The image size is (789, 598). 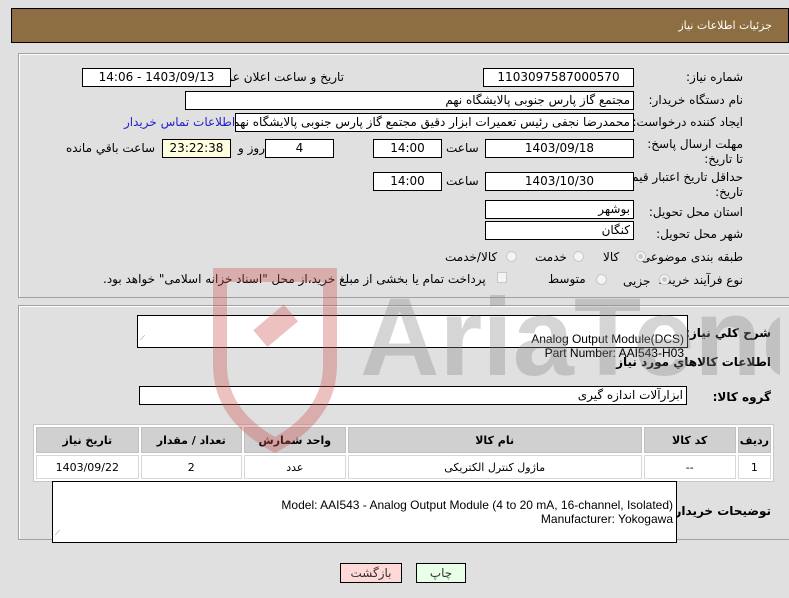 What do you see at coordinates (494, 467) in the screenshot?
I see `cell-goods-name: ماژول کنترل الکتریکی` at bounding box center [494, 467].